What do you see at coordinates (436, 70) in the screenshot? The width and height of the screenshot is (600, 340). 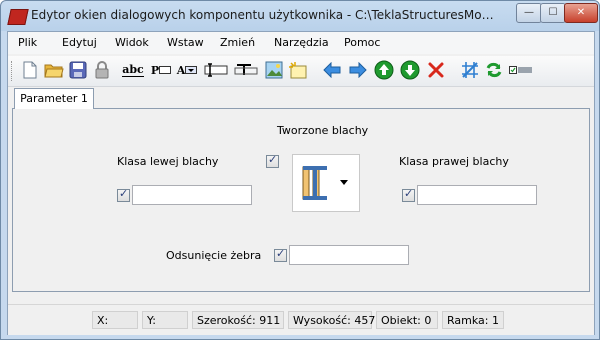 I see `delete-icon` at bounding box center [436, 70].